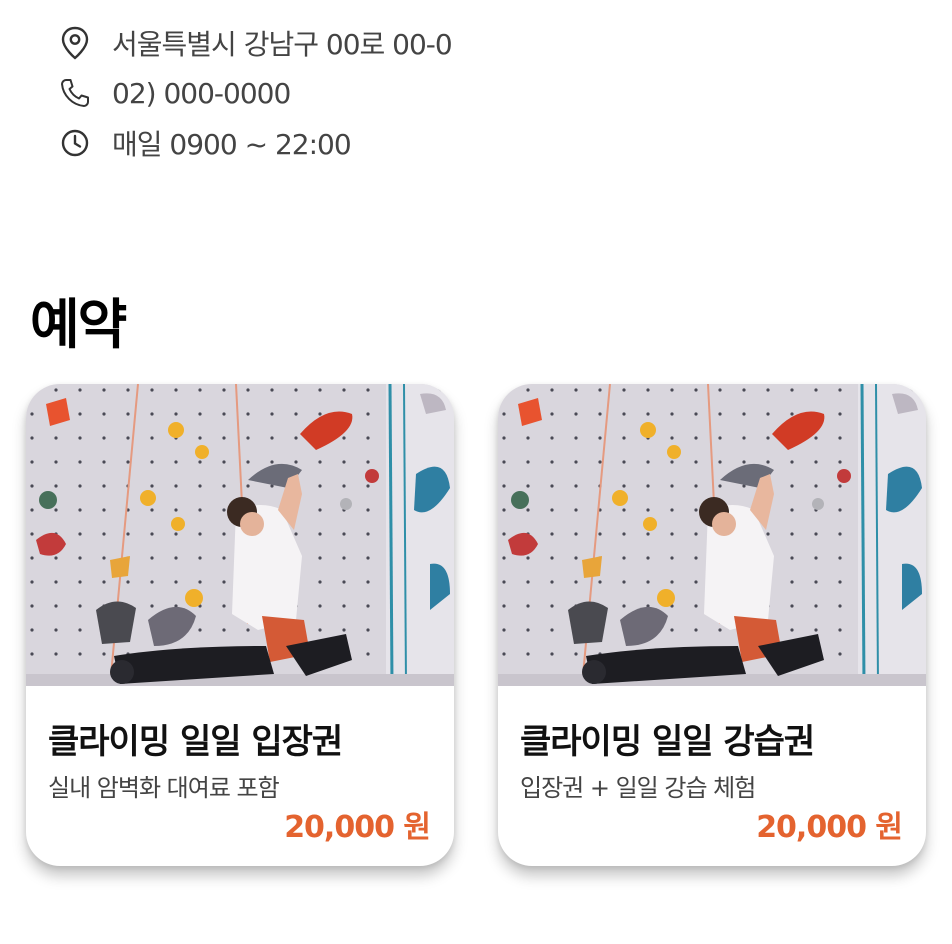 The image size is (952, 944). What do you see at coordinates (195, 742) in the screenshot?
I see `ticket-name: 클라이밍 일일 입장권` at bounding box center [195, 742].